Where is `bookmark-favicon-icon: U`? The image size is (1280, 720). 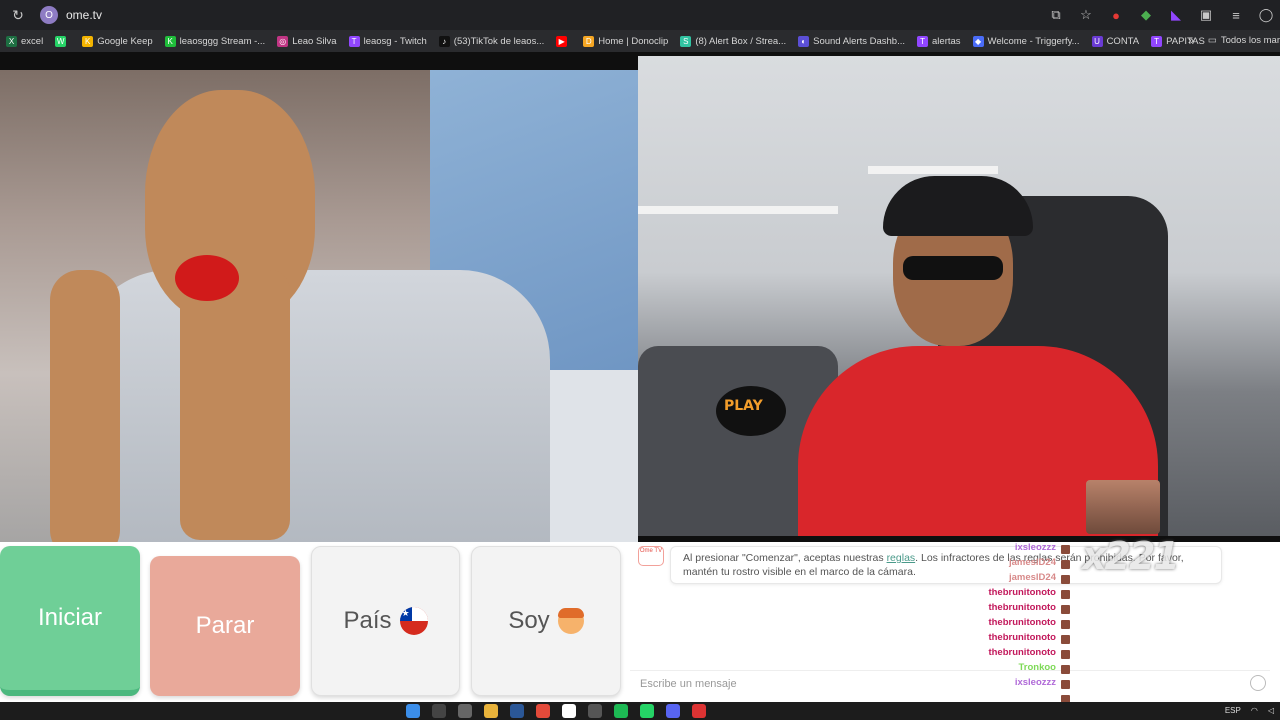
bookmark-favicon-icon: U is located at coordinates (1097, 41).